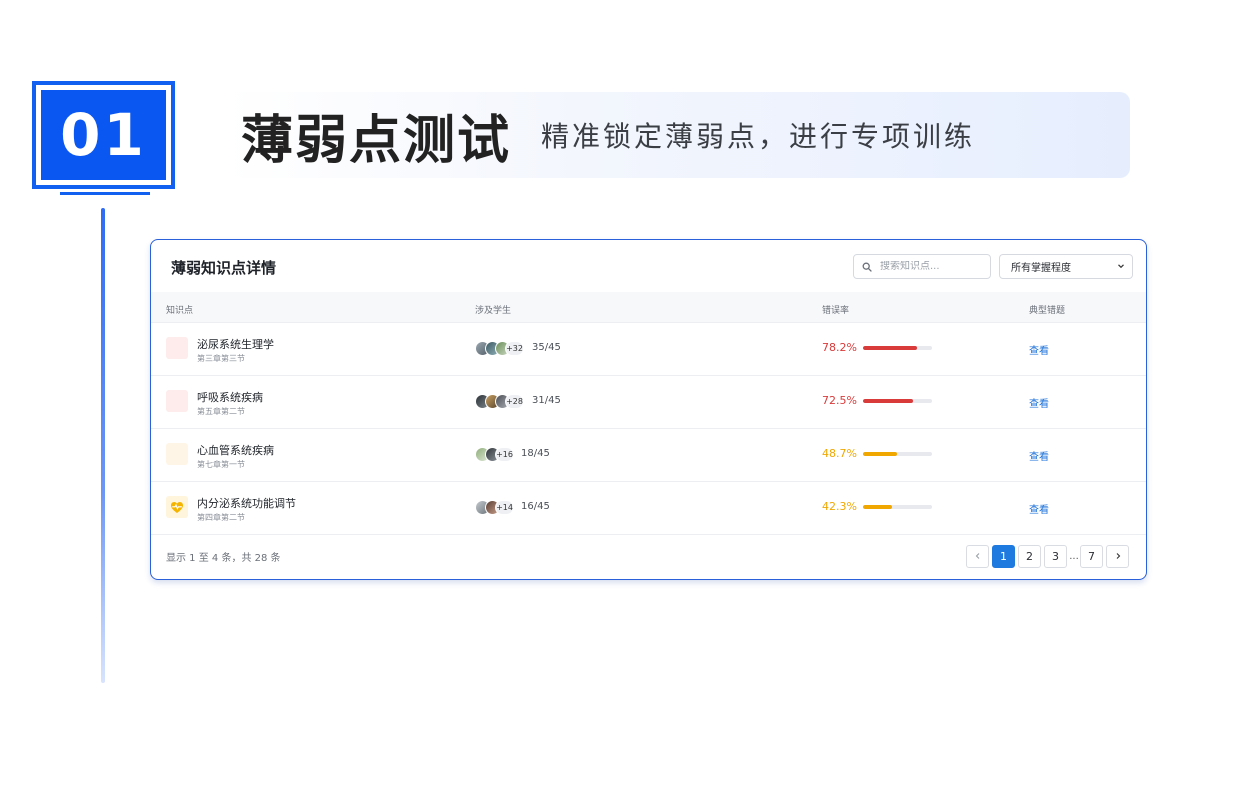 Image resolution: width=1242 pixels, height=798 pixels. What do you see at coordinates (648, 402) in the screenshot?
I see `table-row: 呼吸系统疾病 第五章第二节 +28 31/45 72.5% 查看` at bounding box center [648, 402].